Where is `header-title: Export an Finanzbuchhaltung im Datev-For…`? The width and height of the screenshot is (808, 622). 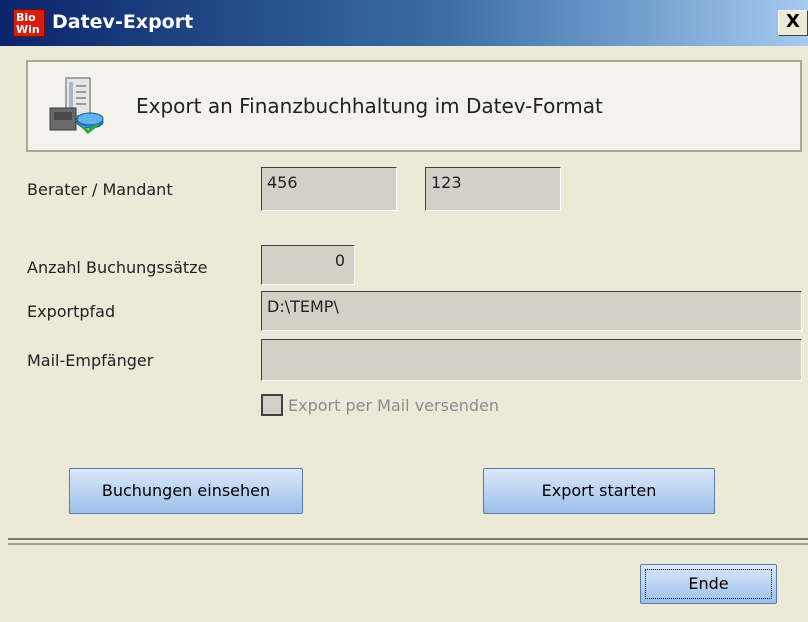 header-title: Export an Finanzbuchhaltung im Datev-For… is located at coordinates (369, 106).